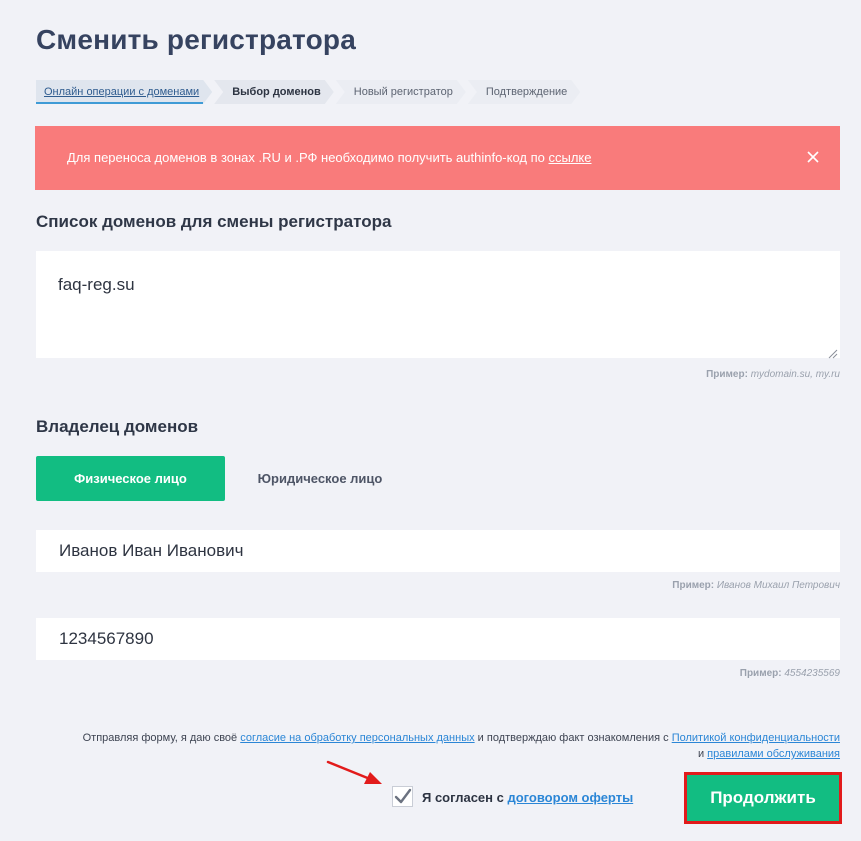 This screenshot has width=861, height=841. I want to click on domains-hint-label: Пример:, so click(727, 374).